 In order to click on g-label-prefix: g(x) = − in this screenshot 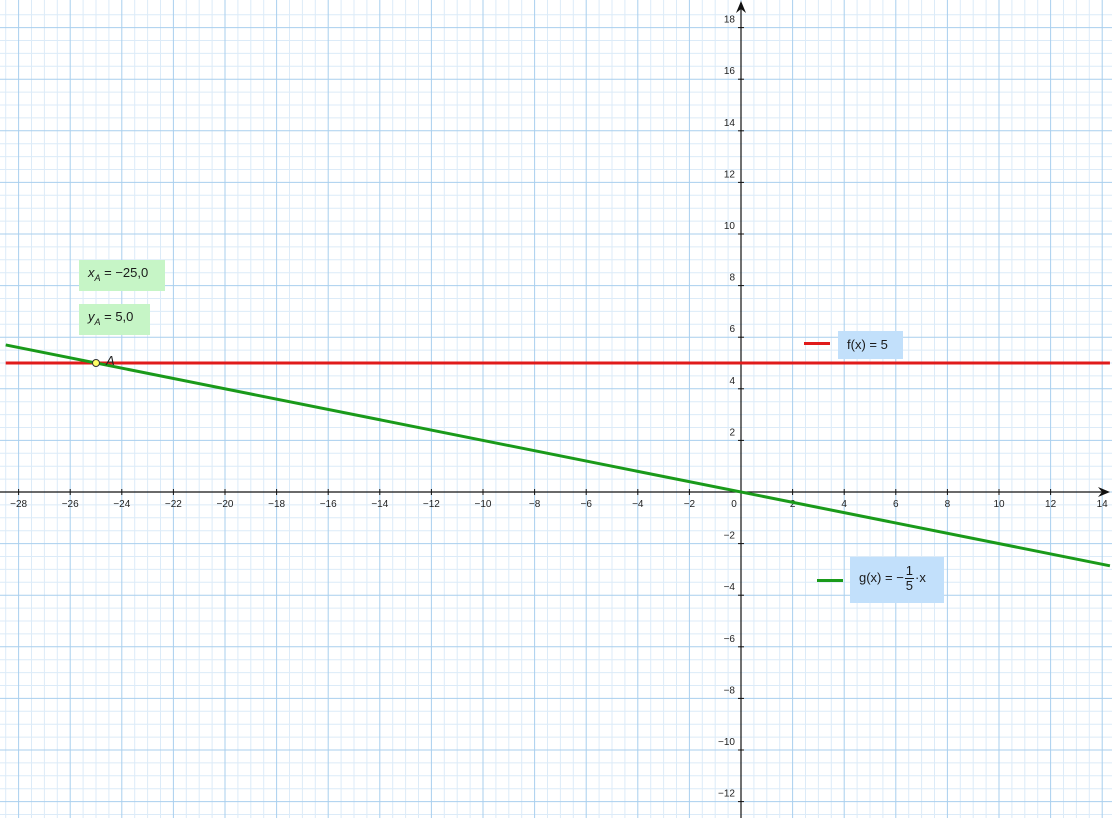, I will do `click(881, 577)`.